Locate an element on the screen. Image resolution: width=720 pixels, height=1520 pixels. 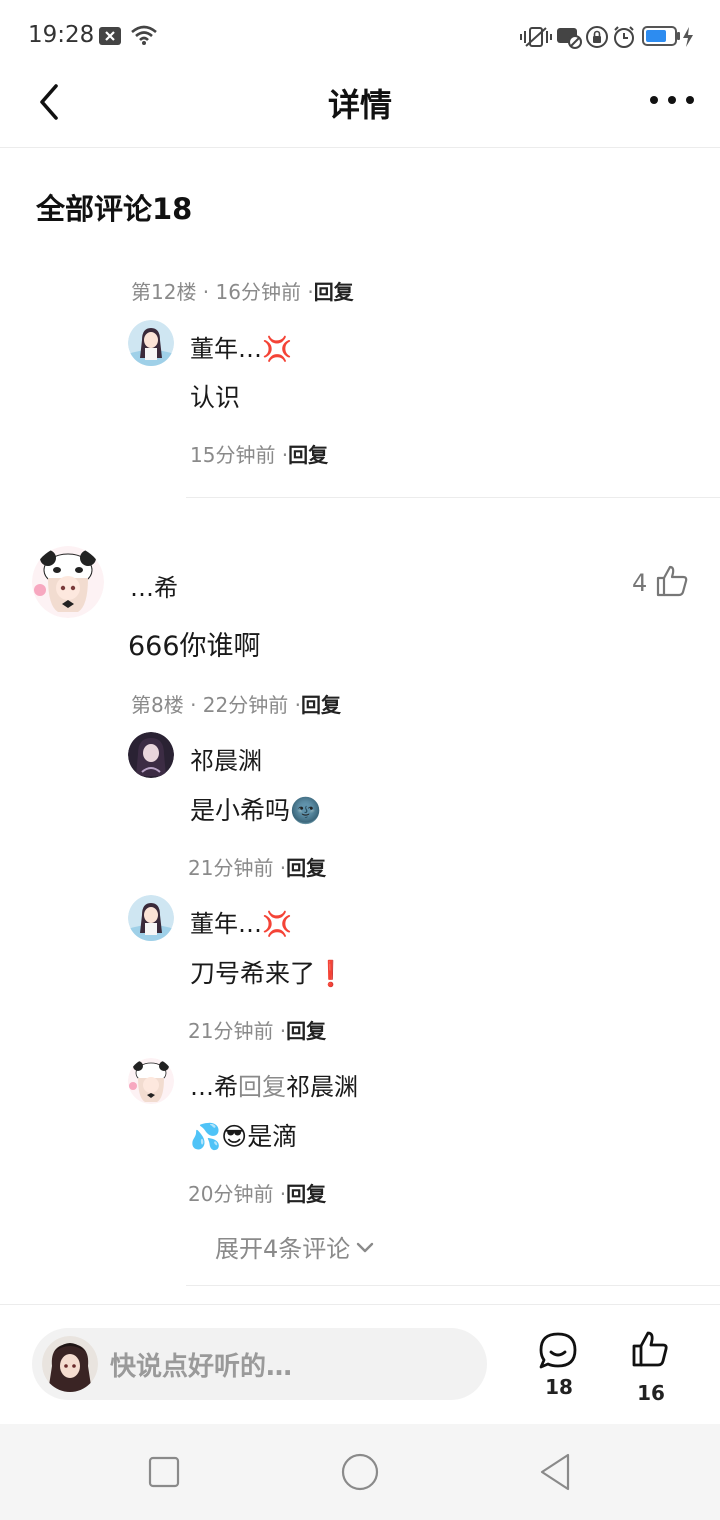
user-avatar is located at coordinates (70, 1364).